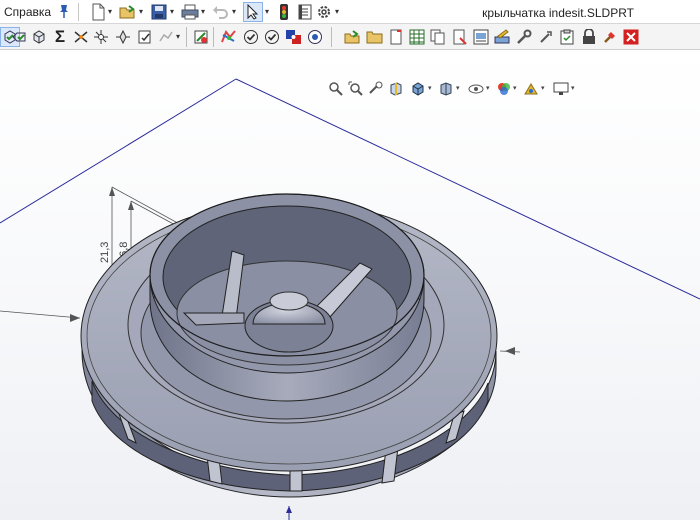 The width and height of the screenshot is (700, 520). I want to click on print-preview-icon, so click(481, 37).